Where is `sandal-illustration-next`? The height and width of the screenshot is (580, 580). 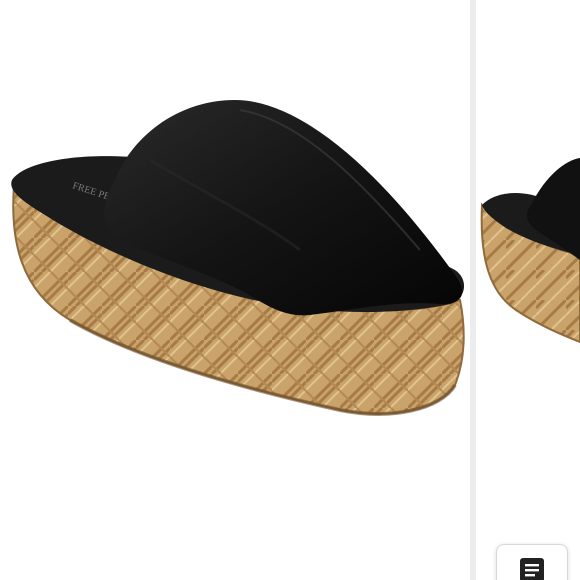
sandal-illustration-next is located at coordinates (530, 251).